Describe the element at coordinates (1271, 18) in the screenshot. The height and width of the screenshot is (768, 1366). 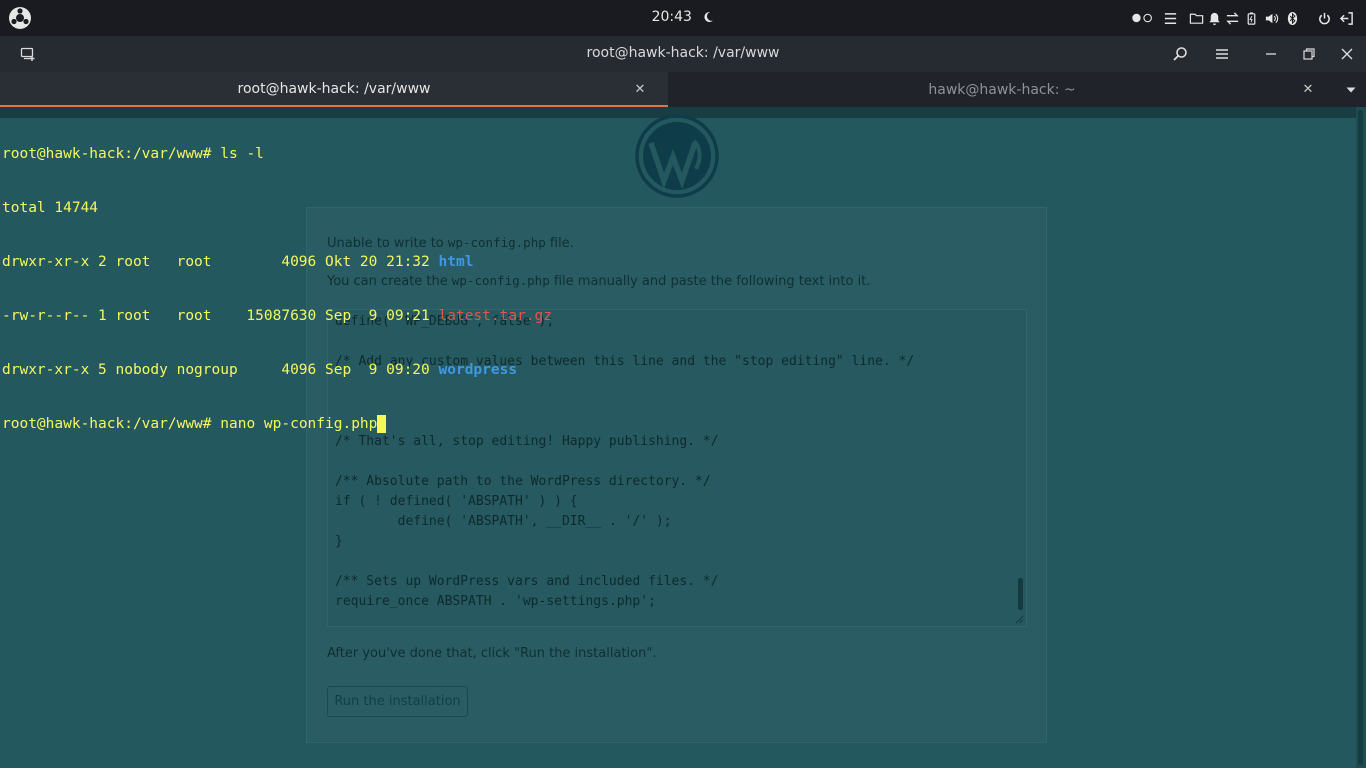
I see `volume-icon` at that location.